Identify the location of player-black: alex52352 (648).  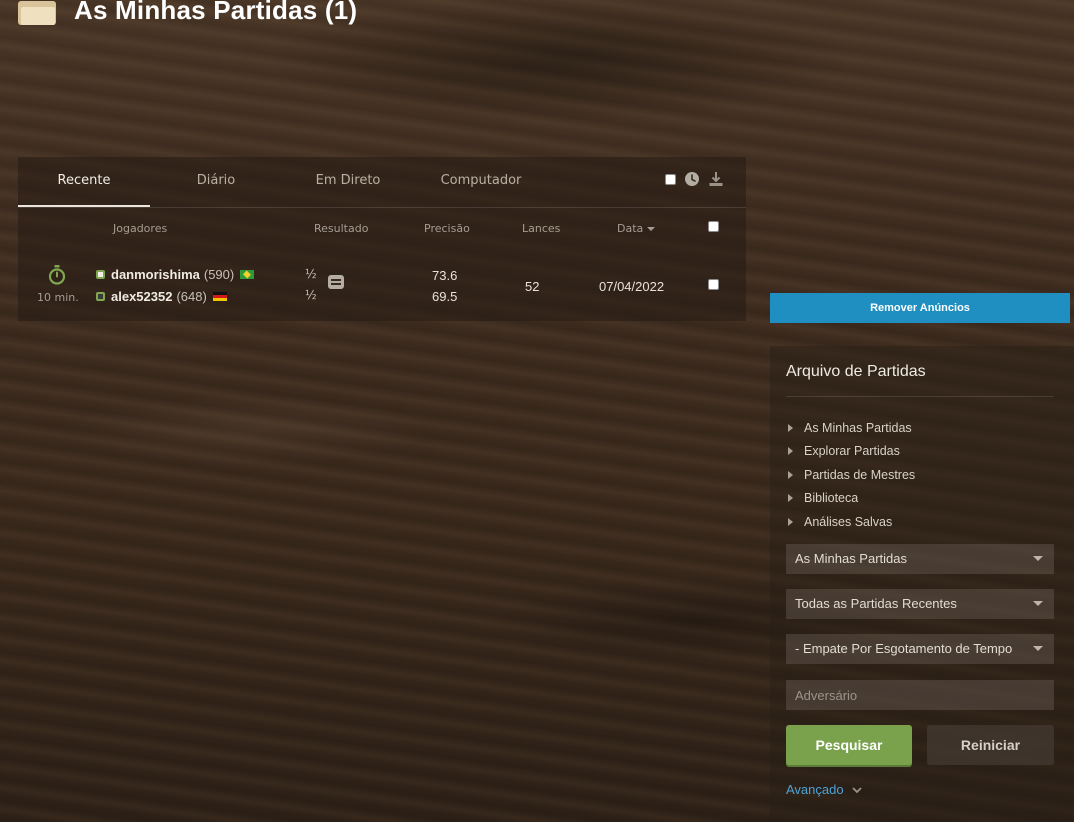
(161, 296).